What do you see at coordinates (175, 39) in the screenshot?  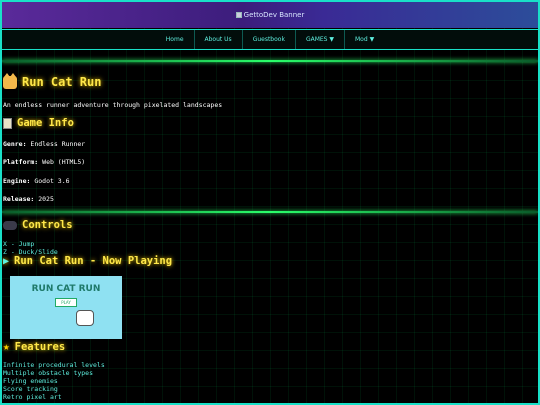 I see `nav-home: Home` at bounding box center [175, 39].